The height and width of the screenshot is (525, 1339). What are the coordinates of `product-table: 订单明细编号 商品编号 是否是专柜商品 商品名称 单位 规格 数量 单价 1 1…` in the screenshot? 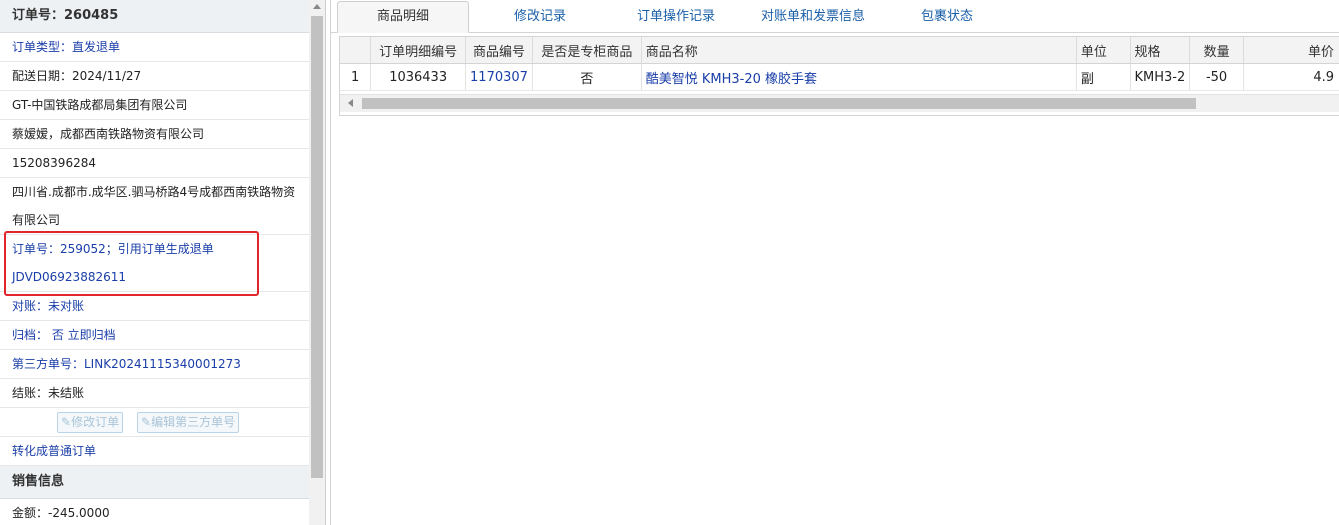 It's located at (839, 64).